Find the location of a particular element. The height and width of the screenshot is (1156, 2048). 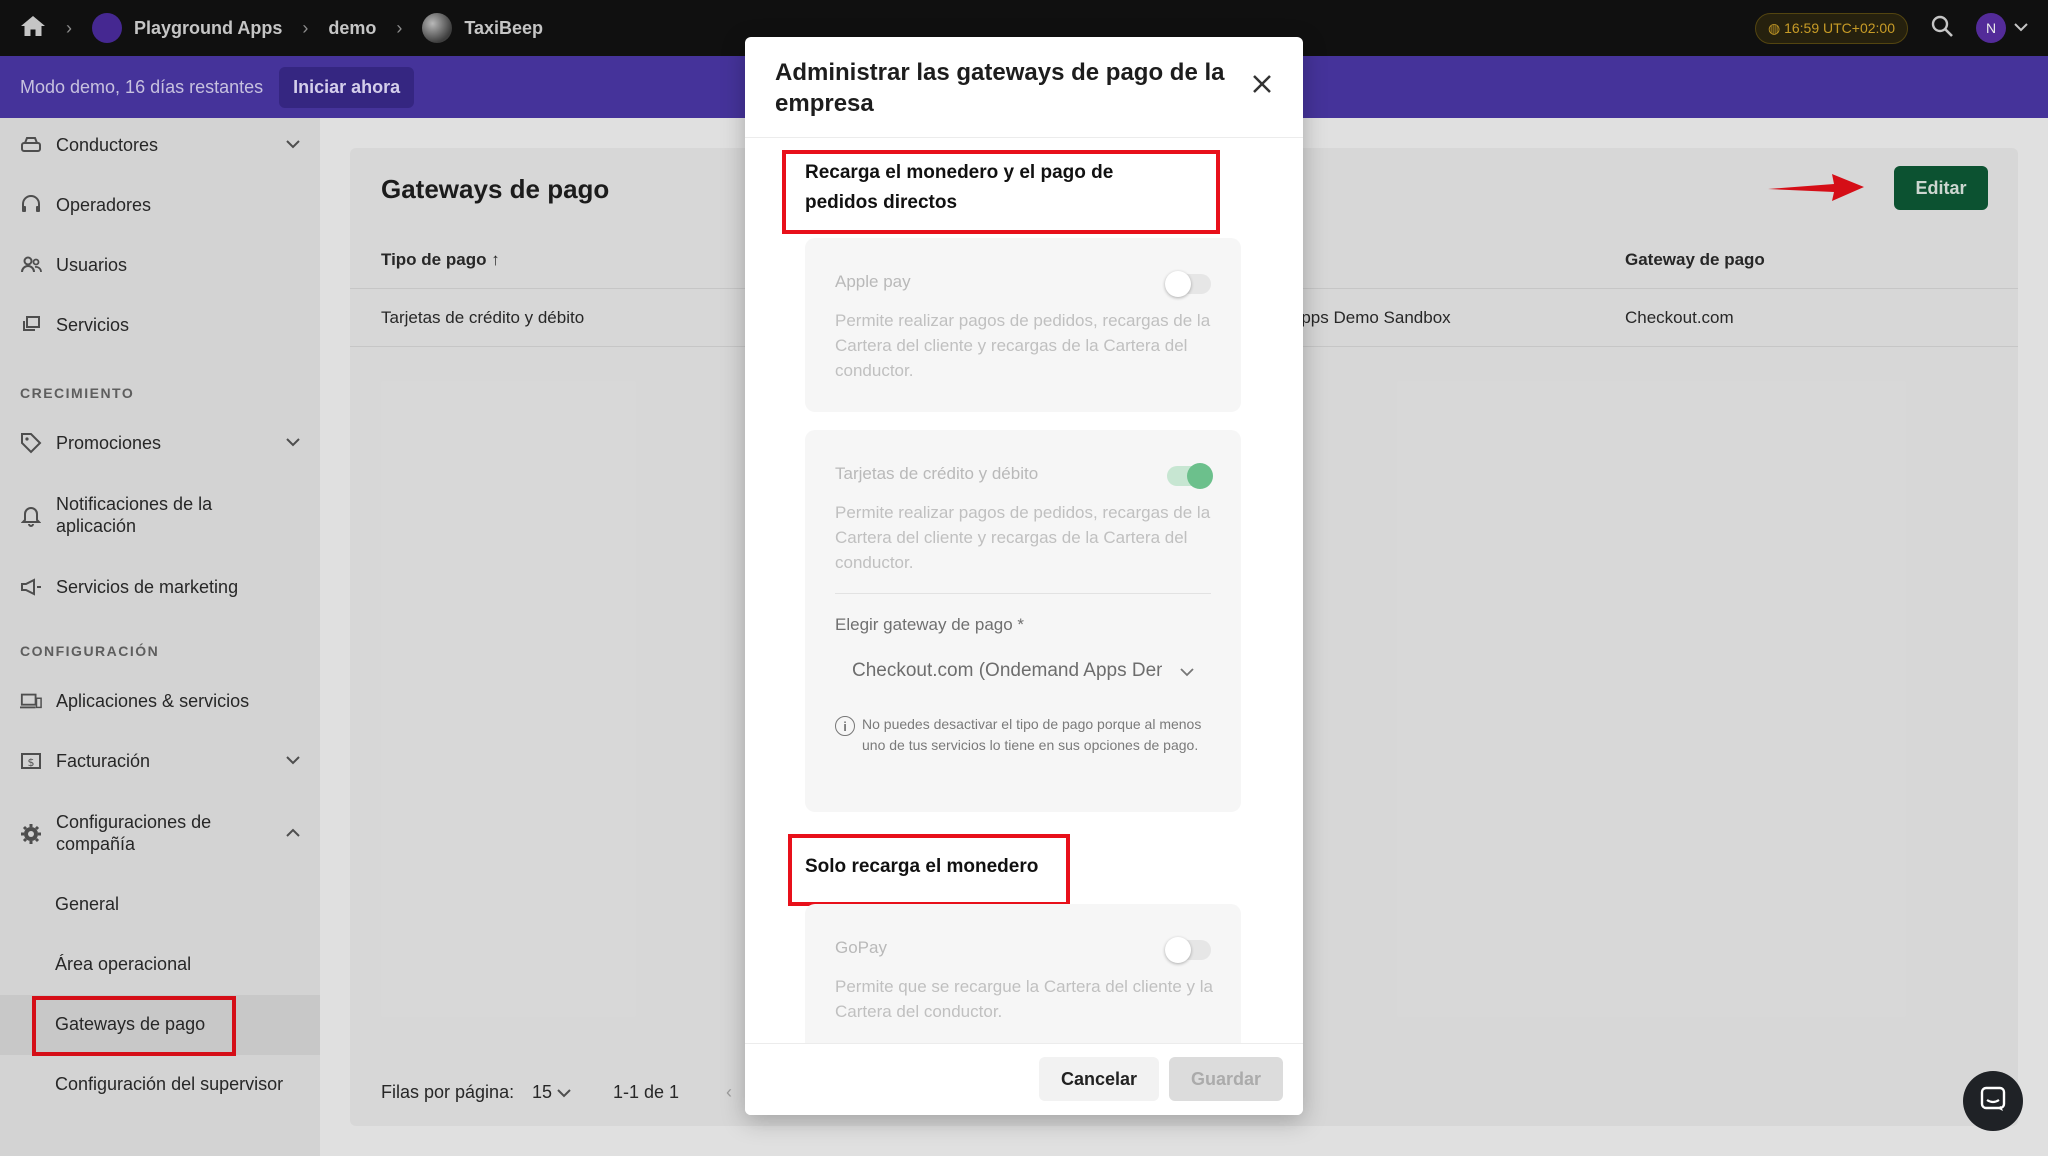

modal-footer-divider is located at coordinates (1024, 1043).